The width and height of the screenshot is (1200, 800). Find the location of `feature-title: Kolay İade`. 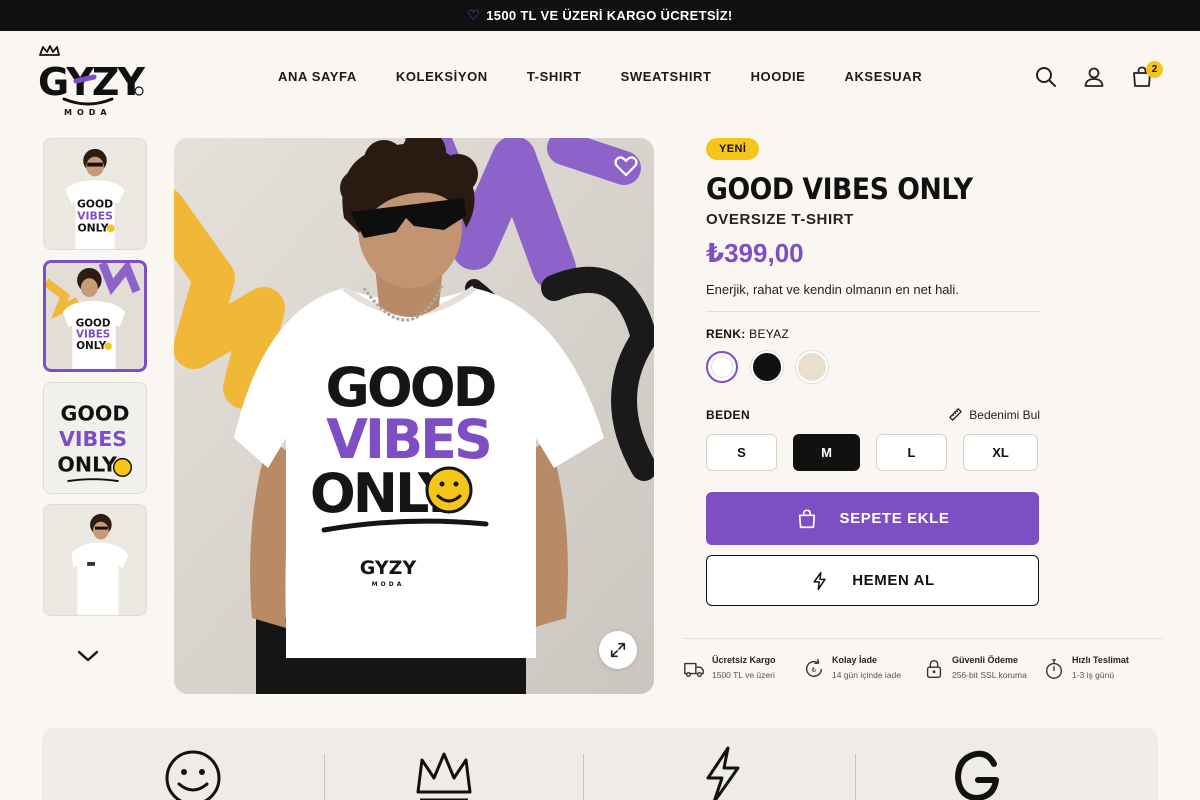

feature-title: Kolay İade is located at coordinates (855, 660).